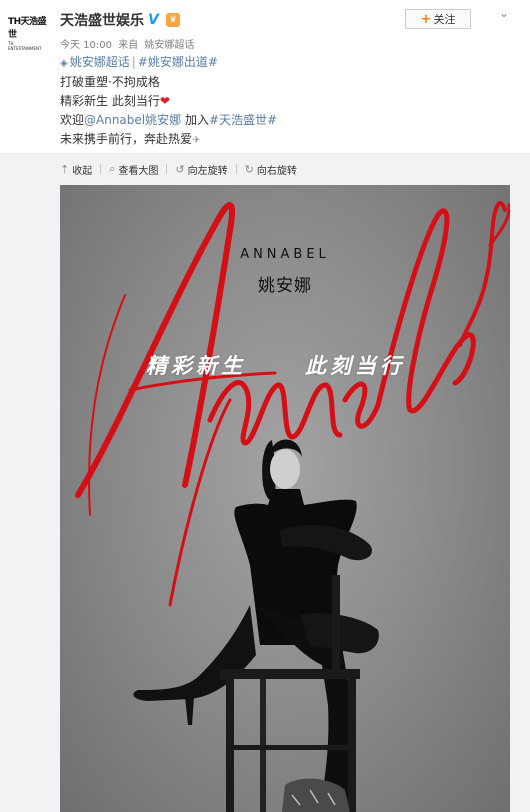  I want to click on topic-link: #姚安娜出道#, so click(178, 62).